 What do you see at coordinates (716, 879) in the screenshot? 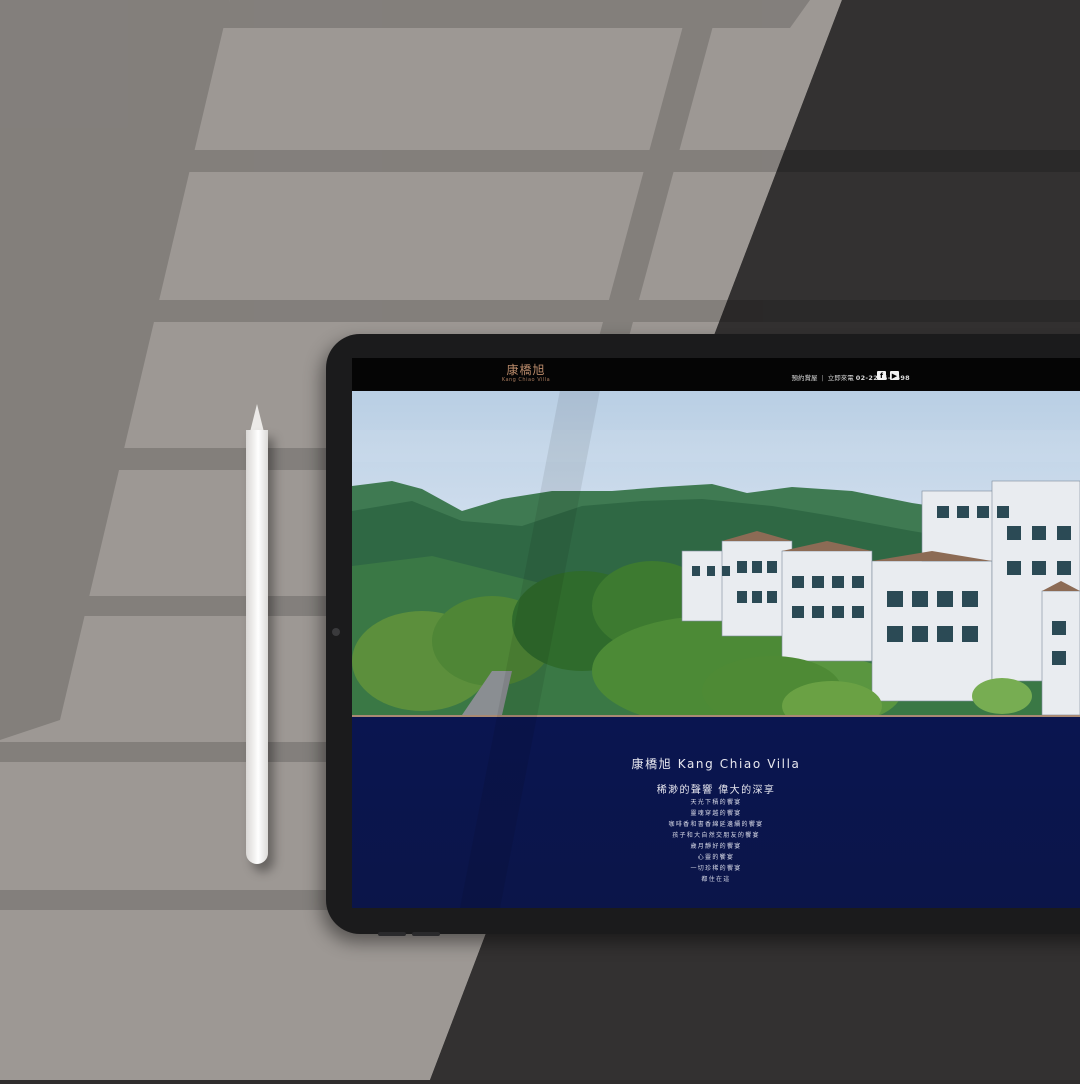
I see `poem-line: 都住在這` at bounding box center [716, 879].